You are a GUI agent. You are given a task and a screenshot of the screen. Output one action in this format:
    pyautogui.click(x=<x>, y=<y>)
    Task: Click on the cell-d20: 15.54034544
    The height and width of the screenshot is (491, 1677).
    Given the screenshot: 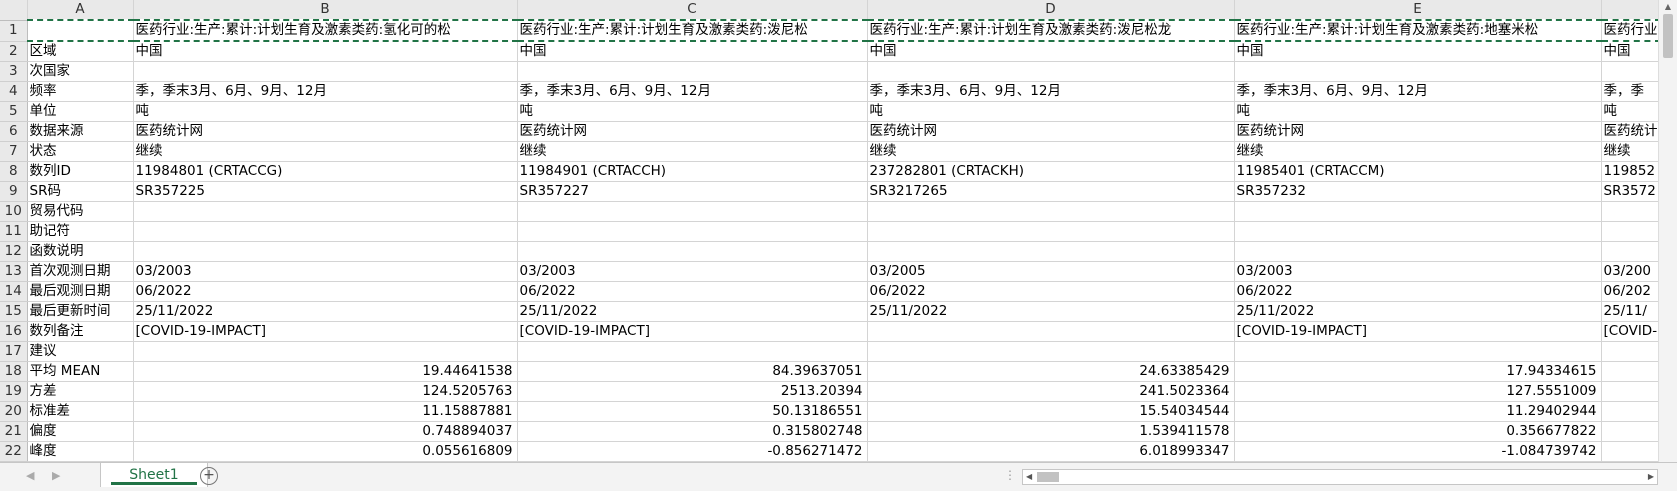 What is the action you would take?
    pyautogui.click(x=1051, y=411)
    